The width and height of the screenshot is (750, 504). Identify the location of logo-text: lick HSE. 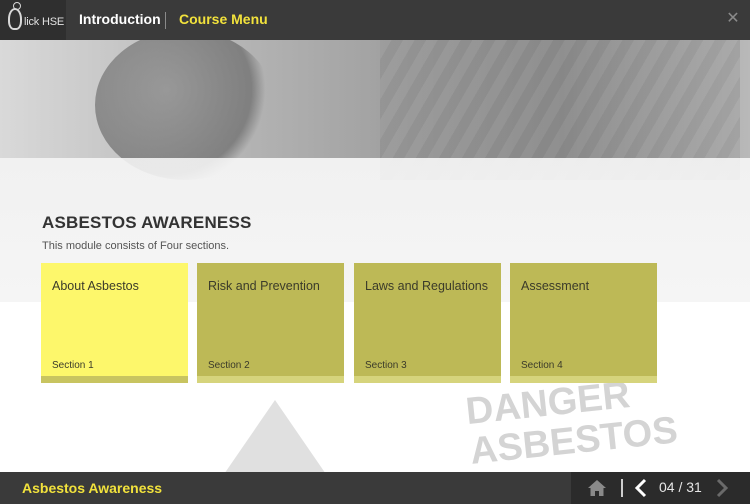
(44, 22).